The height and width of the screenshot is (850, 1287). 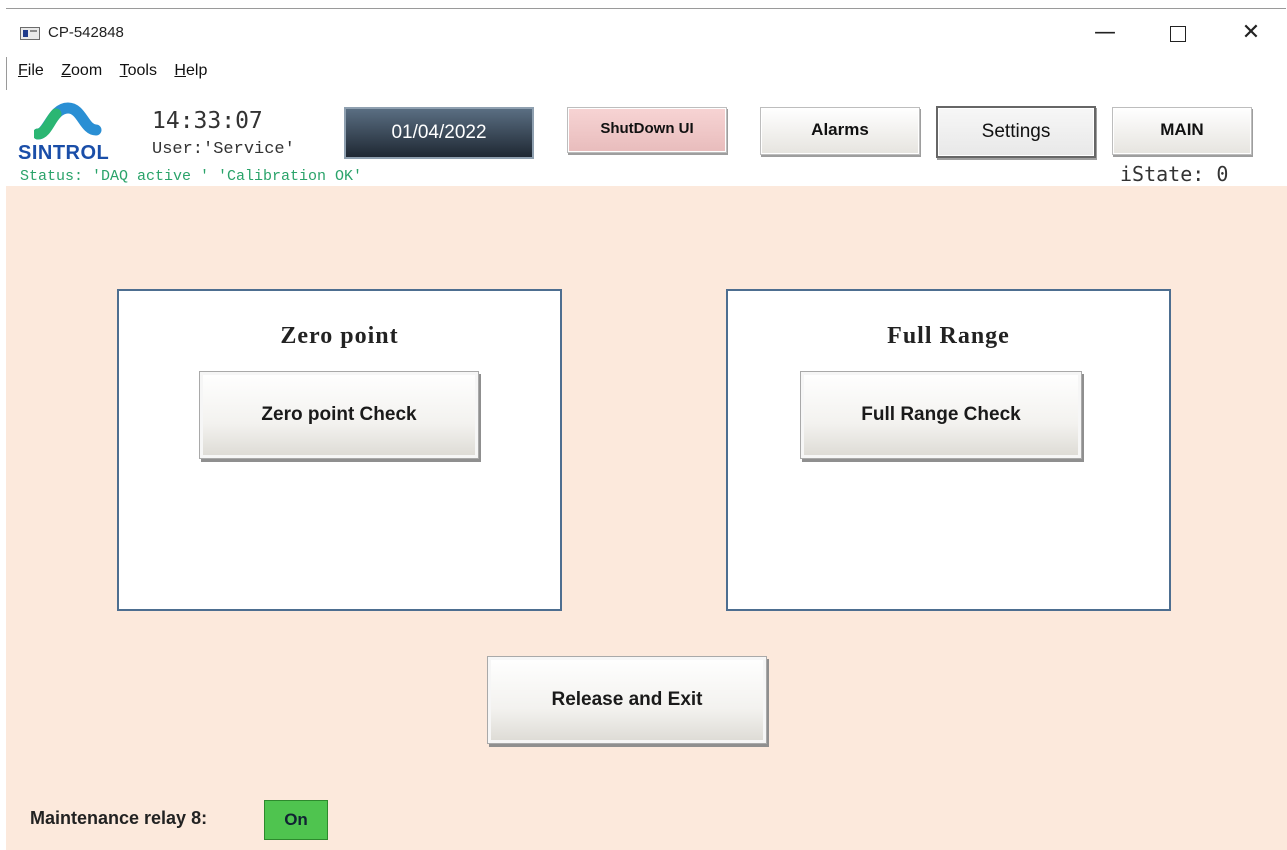 What do you see at coordinates (30, 33) in the screenshot?
I see `app-icon` at bounding box center [30, 33].